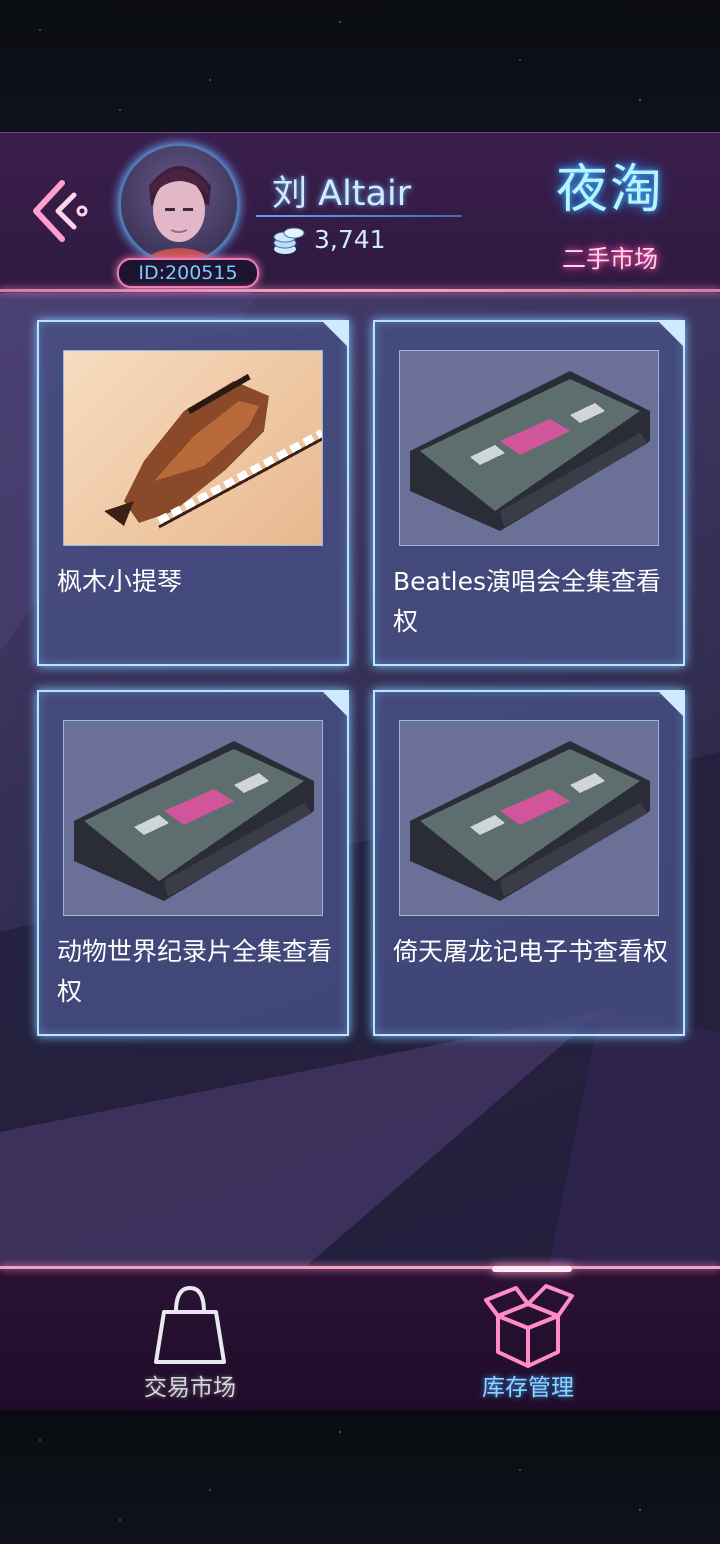  What do you see at coordinates (120, 581) in the screenshot?
I see `item-name: 枫木小提琴` at bounding box center [120, 581].